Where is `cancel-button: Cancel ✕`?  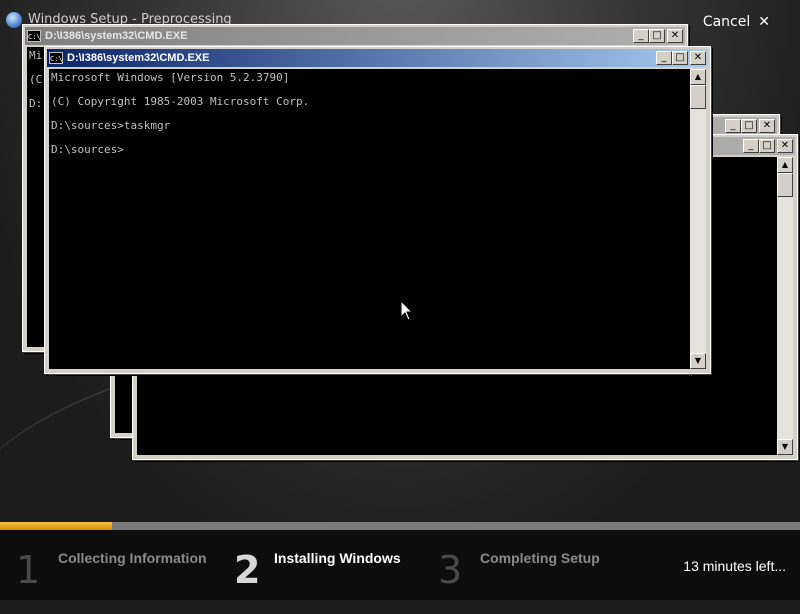 cancel-button: Cancel ✕ is located at coordinates (736, 22).